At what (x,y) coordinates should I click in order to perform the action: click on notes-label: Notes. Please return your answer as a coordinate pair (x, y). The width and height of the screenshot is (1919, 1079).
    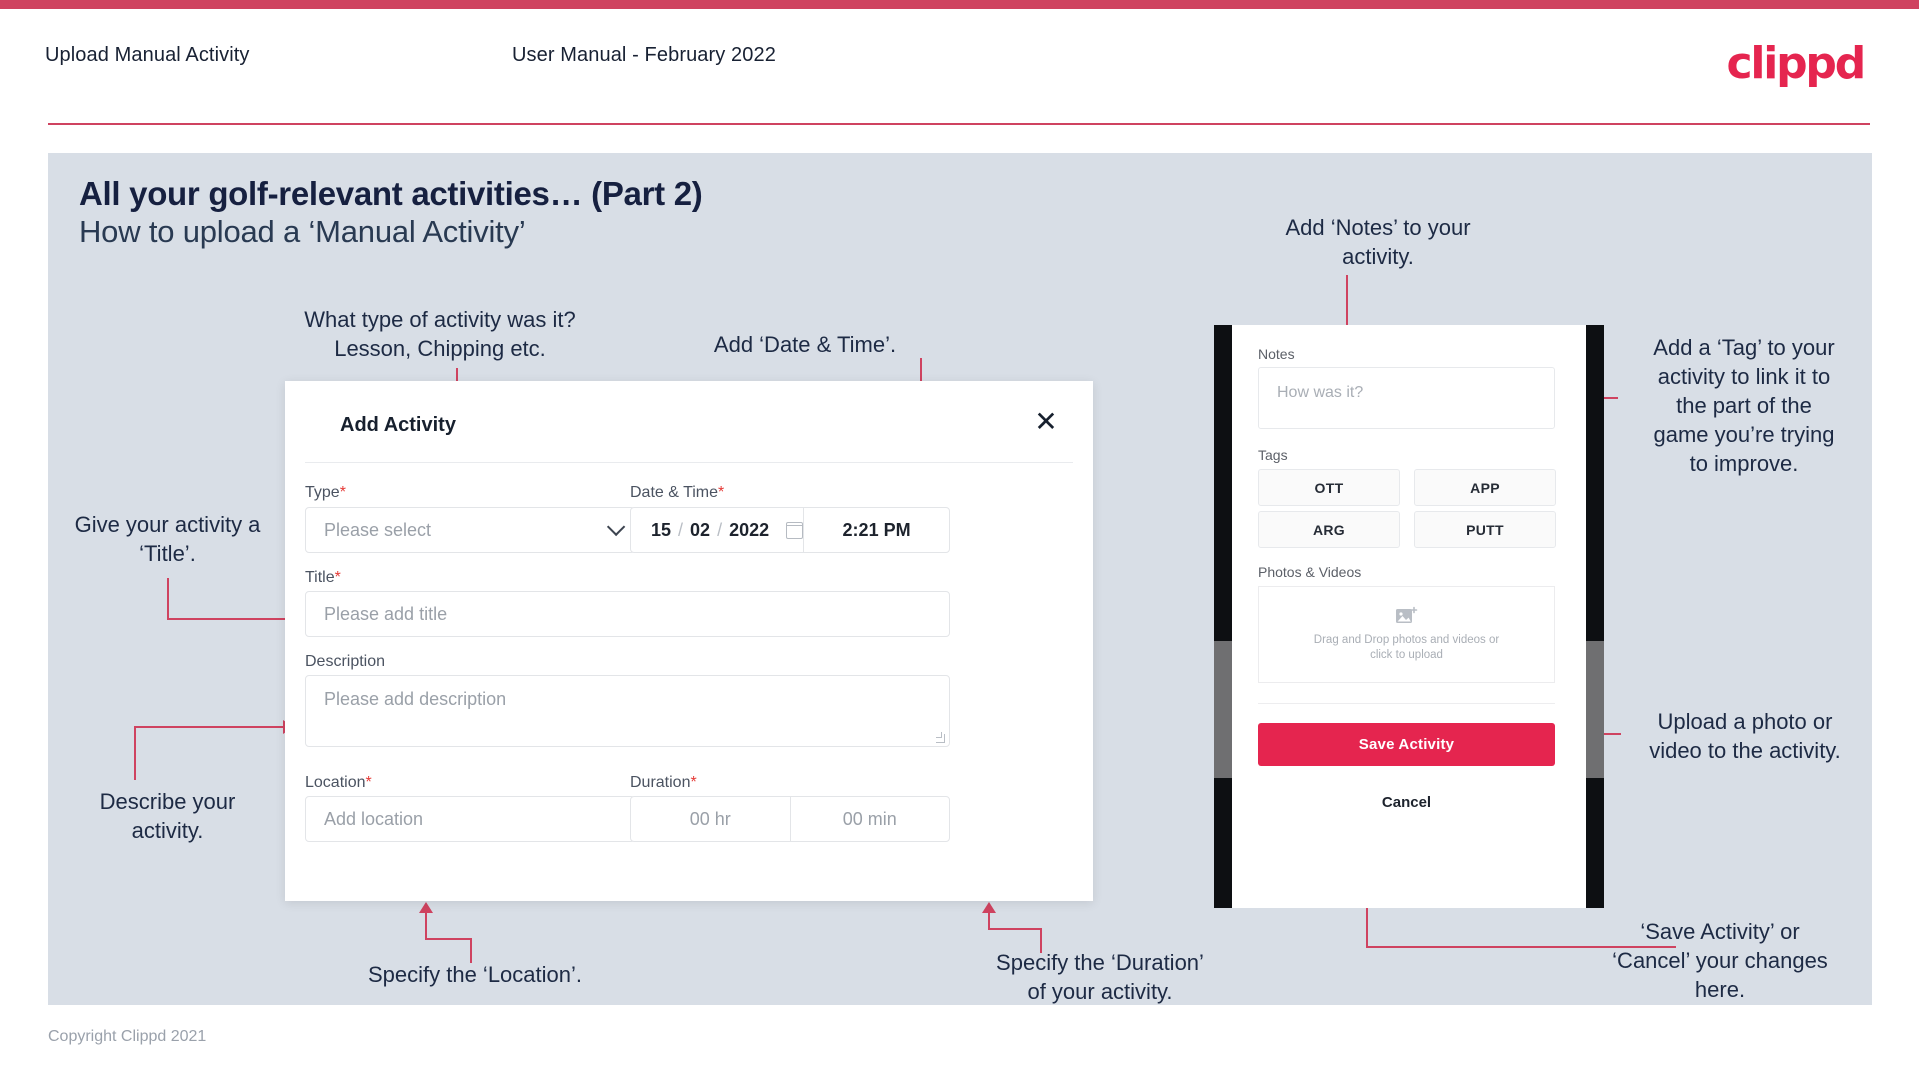
    Looking at the image, I should click on (1276, 354).